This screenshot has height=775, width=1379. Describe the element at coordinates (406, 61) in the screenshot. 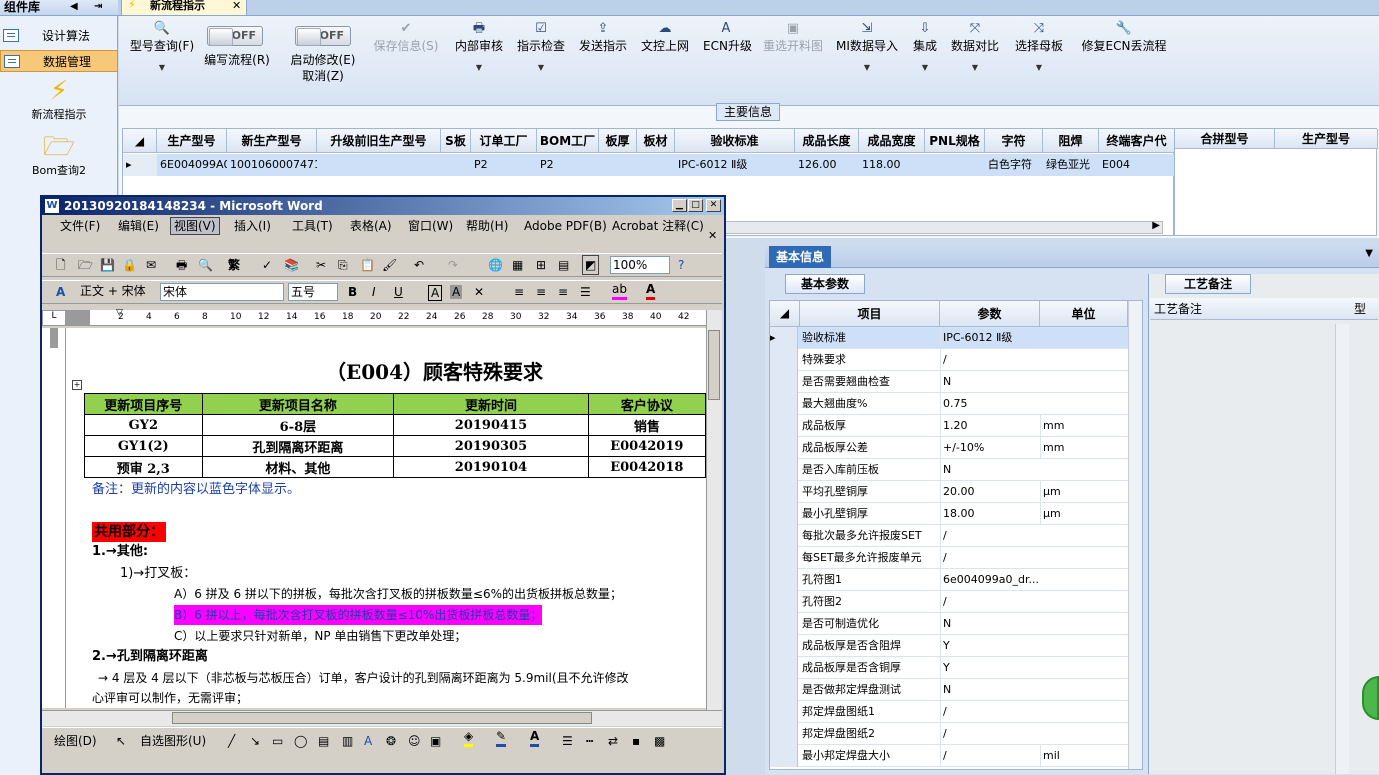

I see `save-info-button: ✔ 保存信息(S)` at that location.